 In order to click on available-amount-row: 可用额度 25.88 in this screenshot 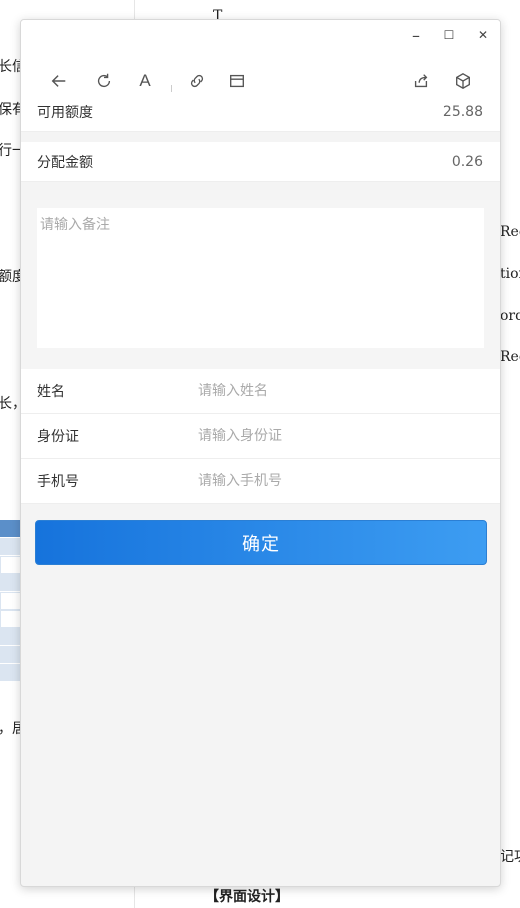, I will do `click(260, 112)`.